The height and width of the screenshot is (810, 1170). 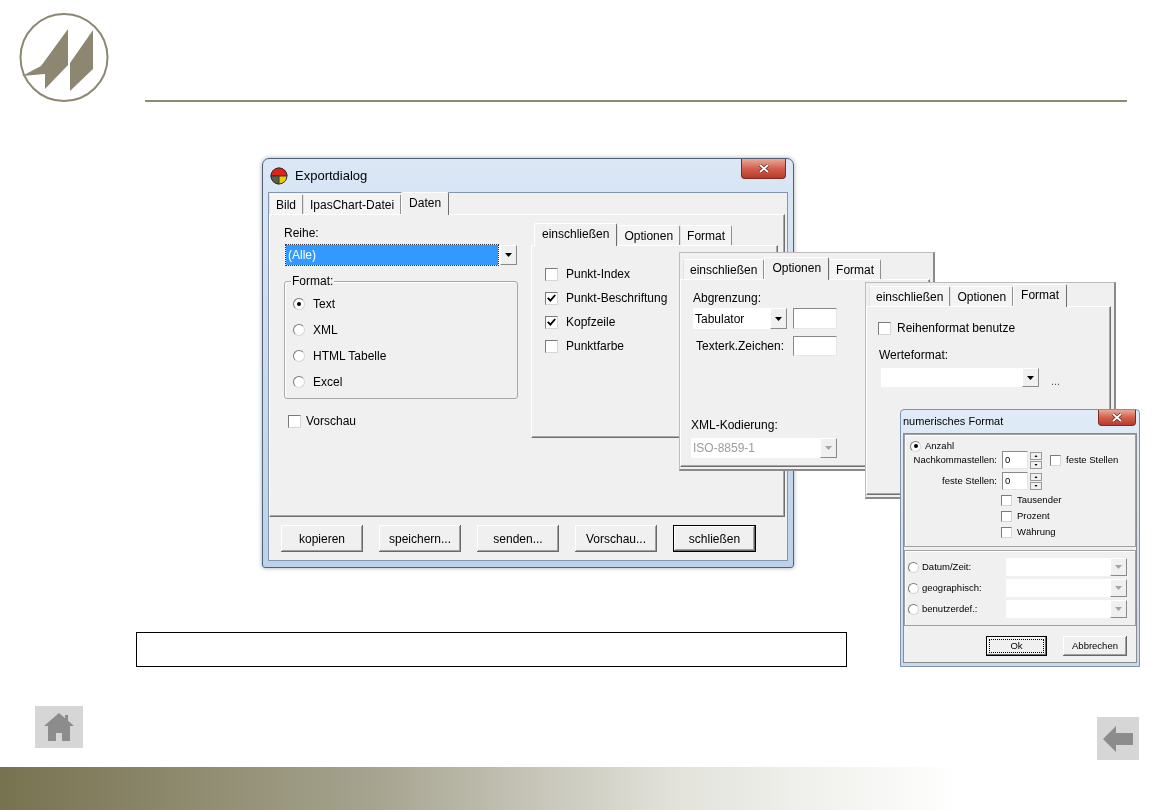 I want to click on combo-box: Tabulator, so click(x=740, y=318).